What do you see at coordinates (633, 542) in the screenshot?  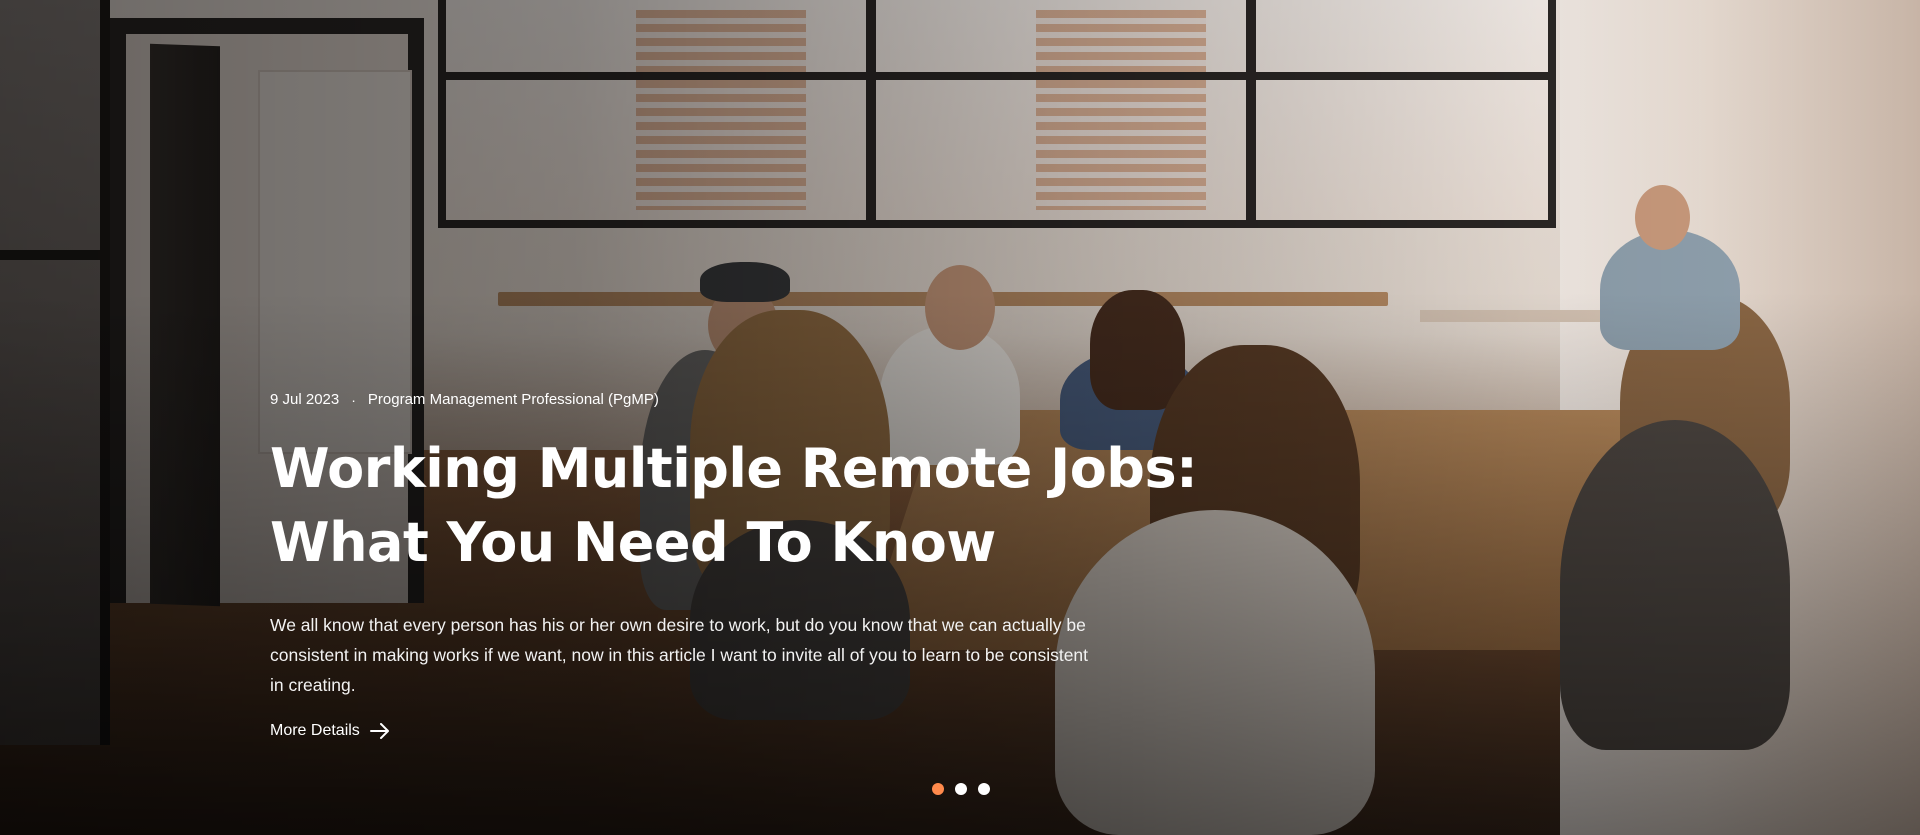 I see `article-title-line-2: What You Need To Know` at bounding box center [633, 542].